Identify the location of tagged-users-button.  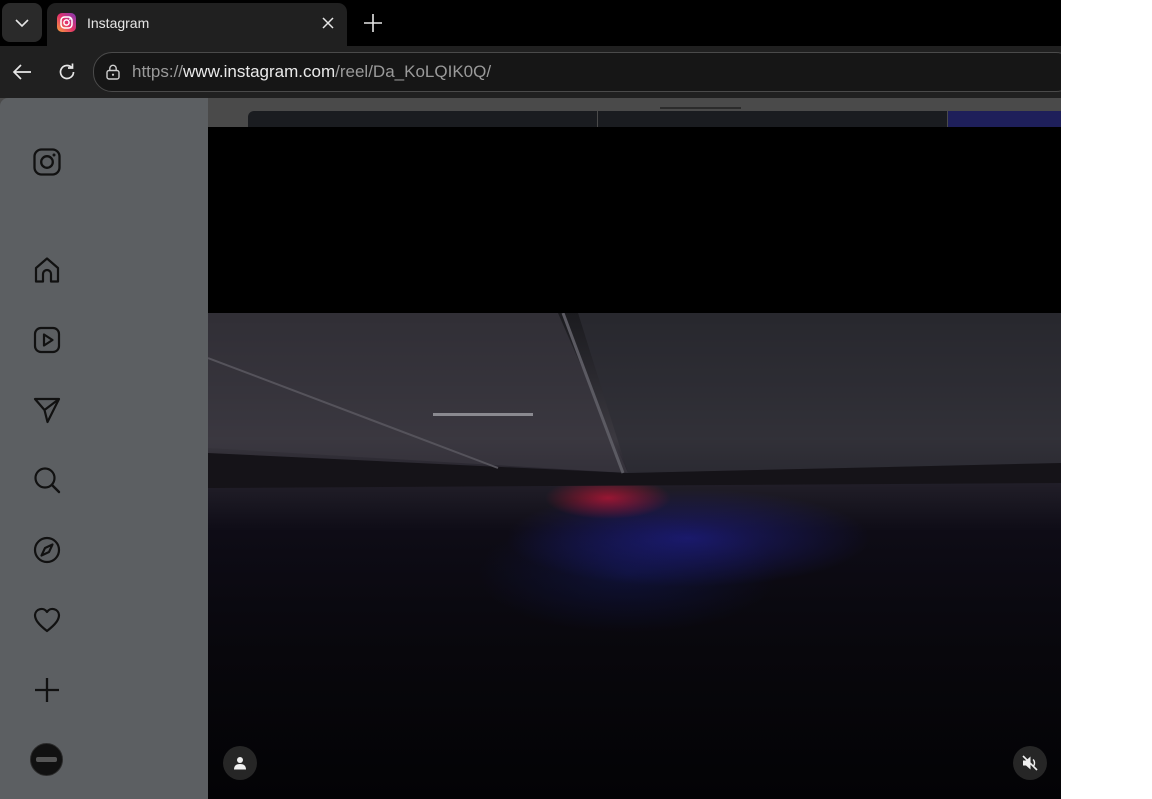
(240, 763).